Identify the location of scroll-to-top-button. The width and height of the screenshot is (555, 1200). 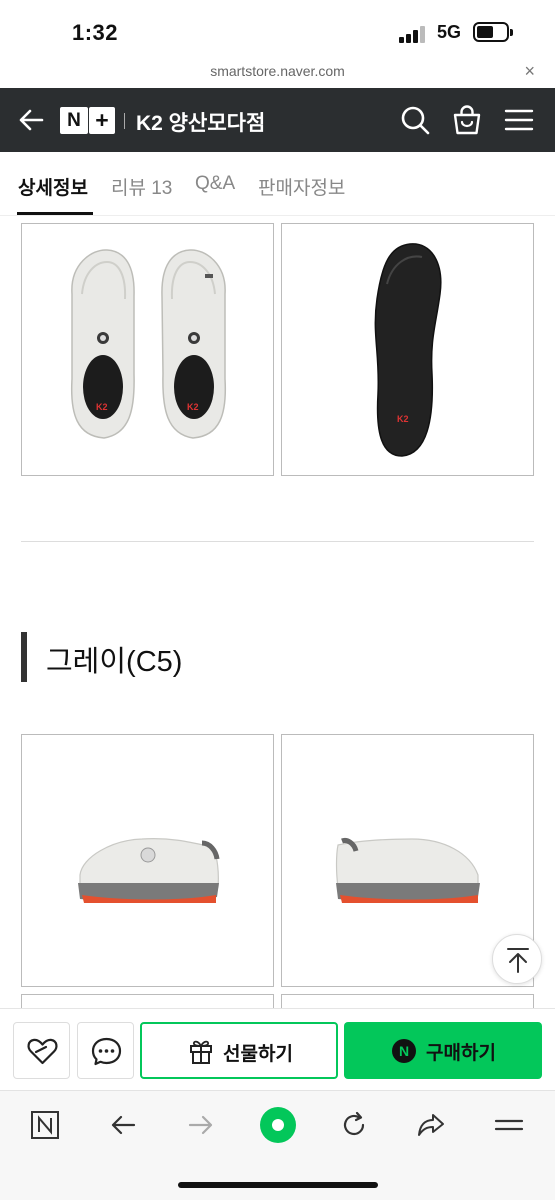
(517, 959).